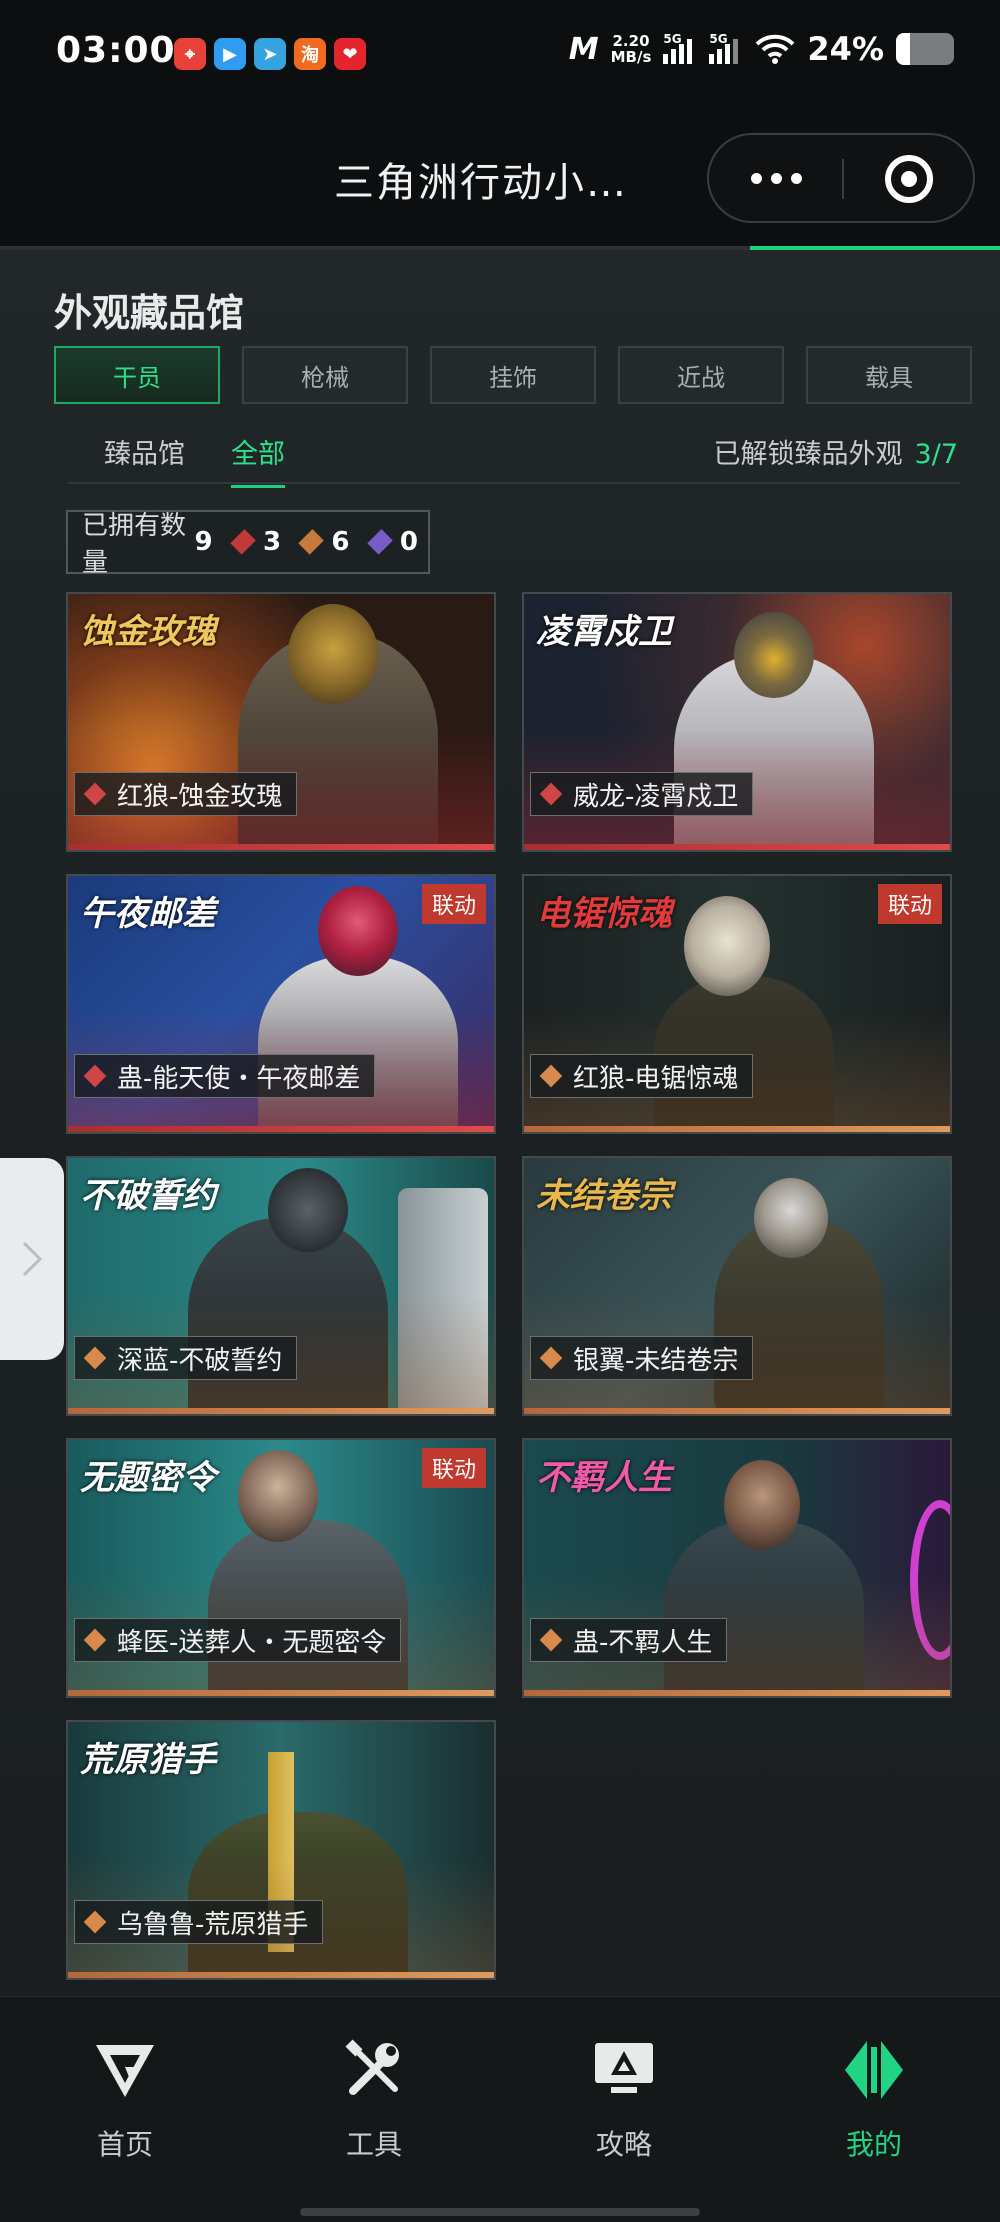 Image resolution: width=1000 pixels, height=2222 pixels. I want to click on skin-name: 蛊-能天使・午夜邮差, so click(239, 1078).